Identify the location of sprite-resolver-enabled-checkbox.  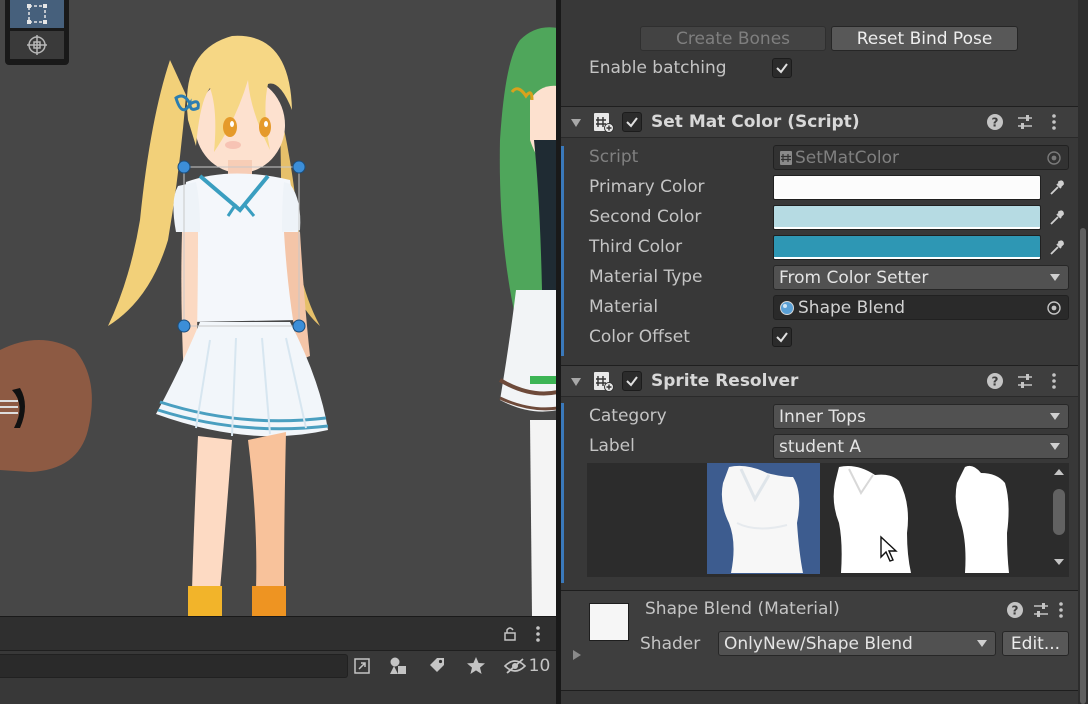
(632, 381).